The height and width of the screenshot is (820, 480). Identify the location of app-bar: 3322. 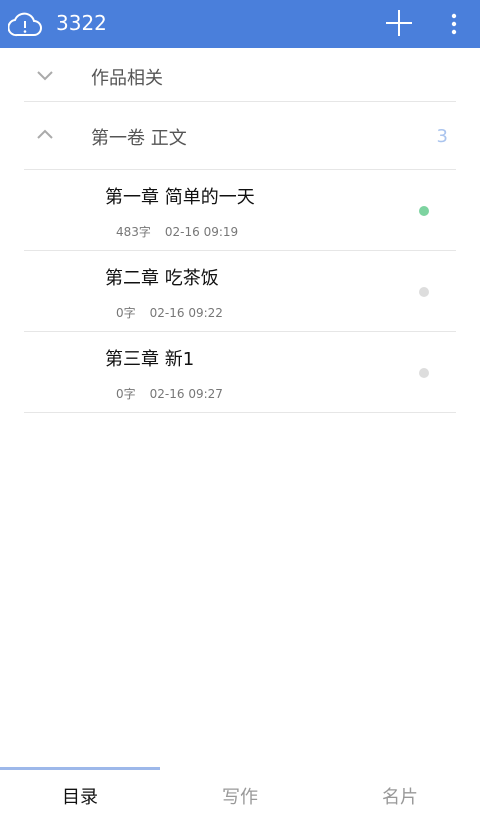
(240, 24).